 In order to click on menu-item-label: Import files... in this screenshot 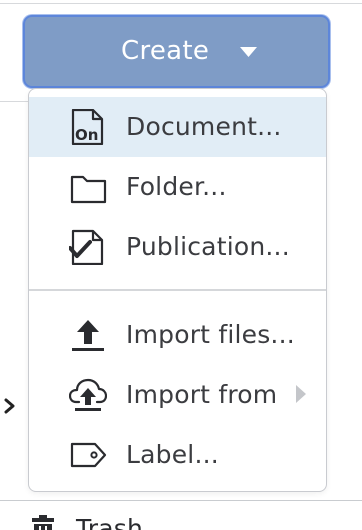, I will do `click(210, 334)`.